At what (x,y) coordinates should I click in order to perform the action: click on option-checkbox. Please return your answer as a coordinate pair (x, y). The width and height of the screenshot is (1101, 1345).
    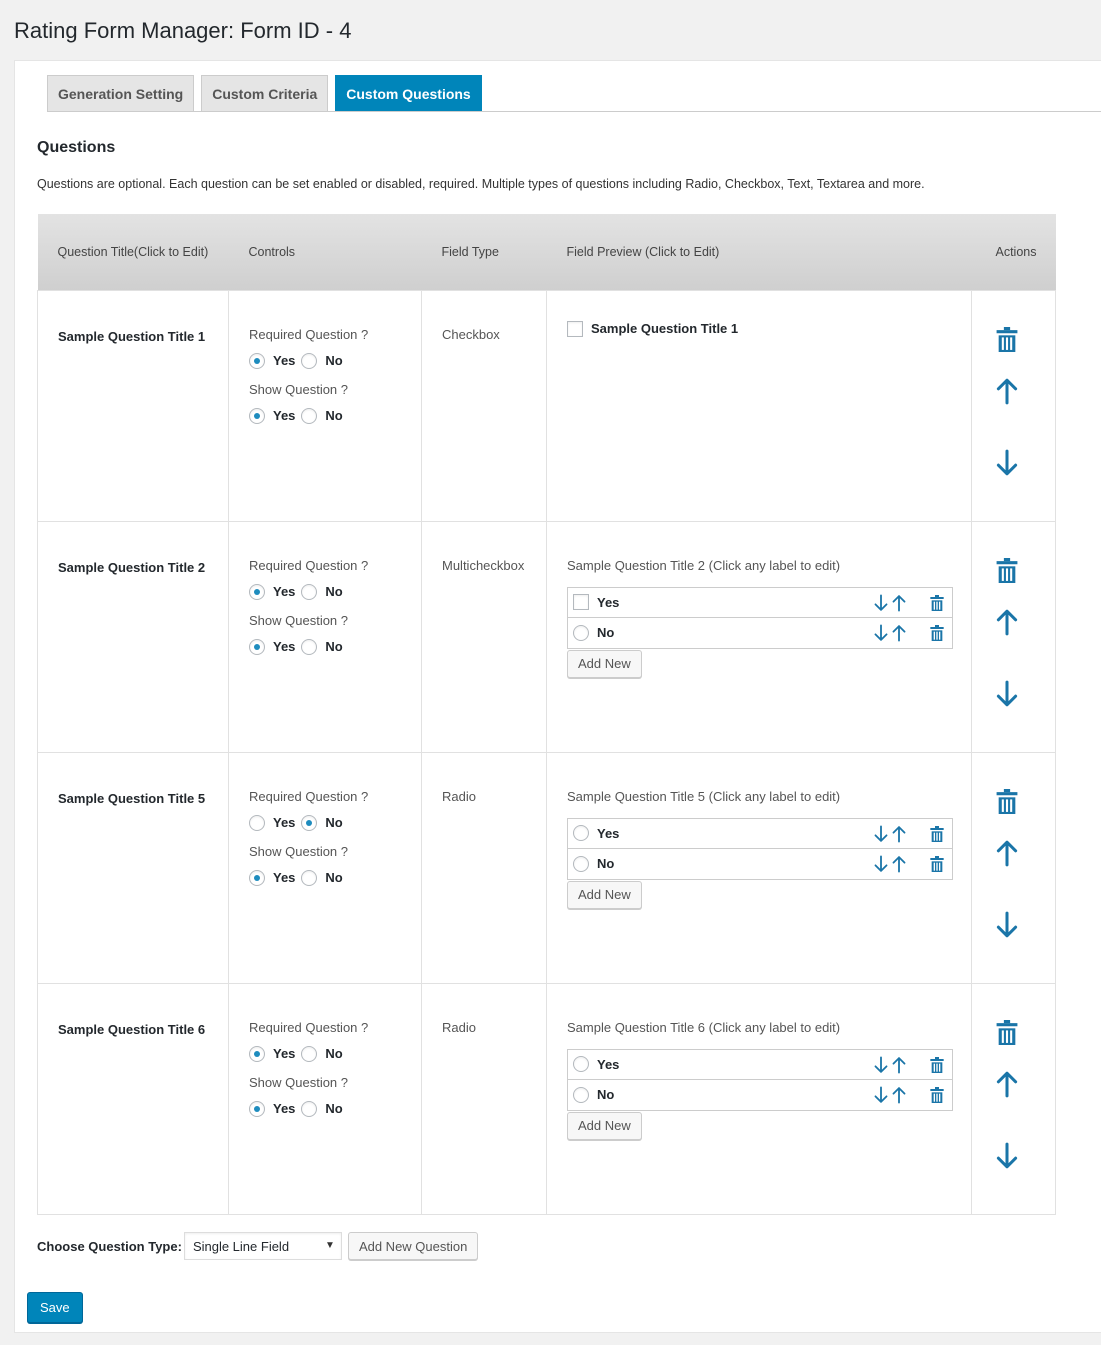
    Looking at the image, I should click on (581, 602).